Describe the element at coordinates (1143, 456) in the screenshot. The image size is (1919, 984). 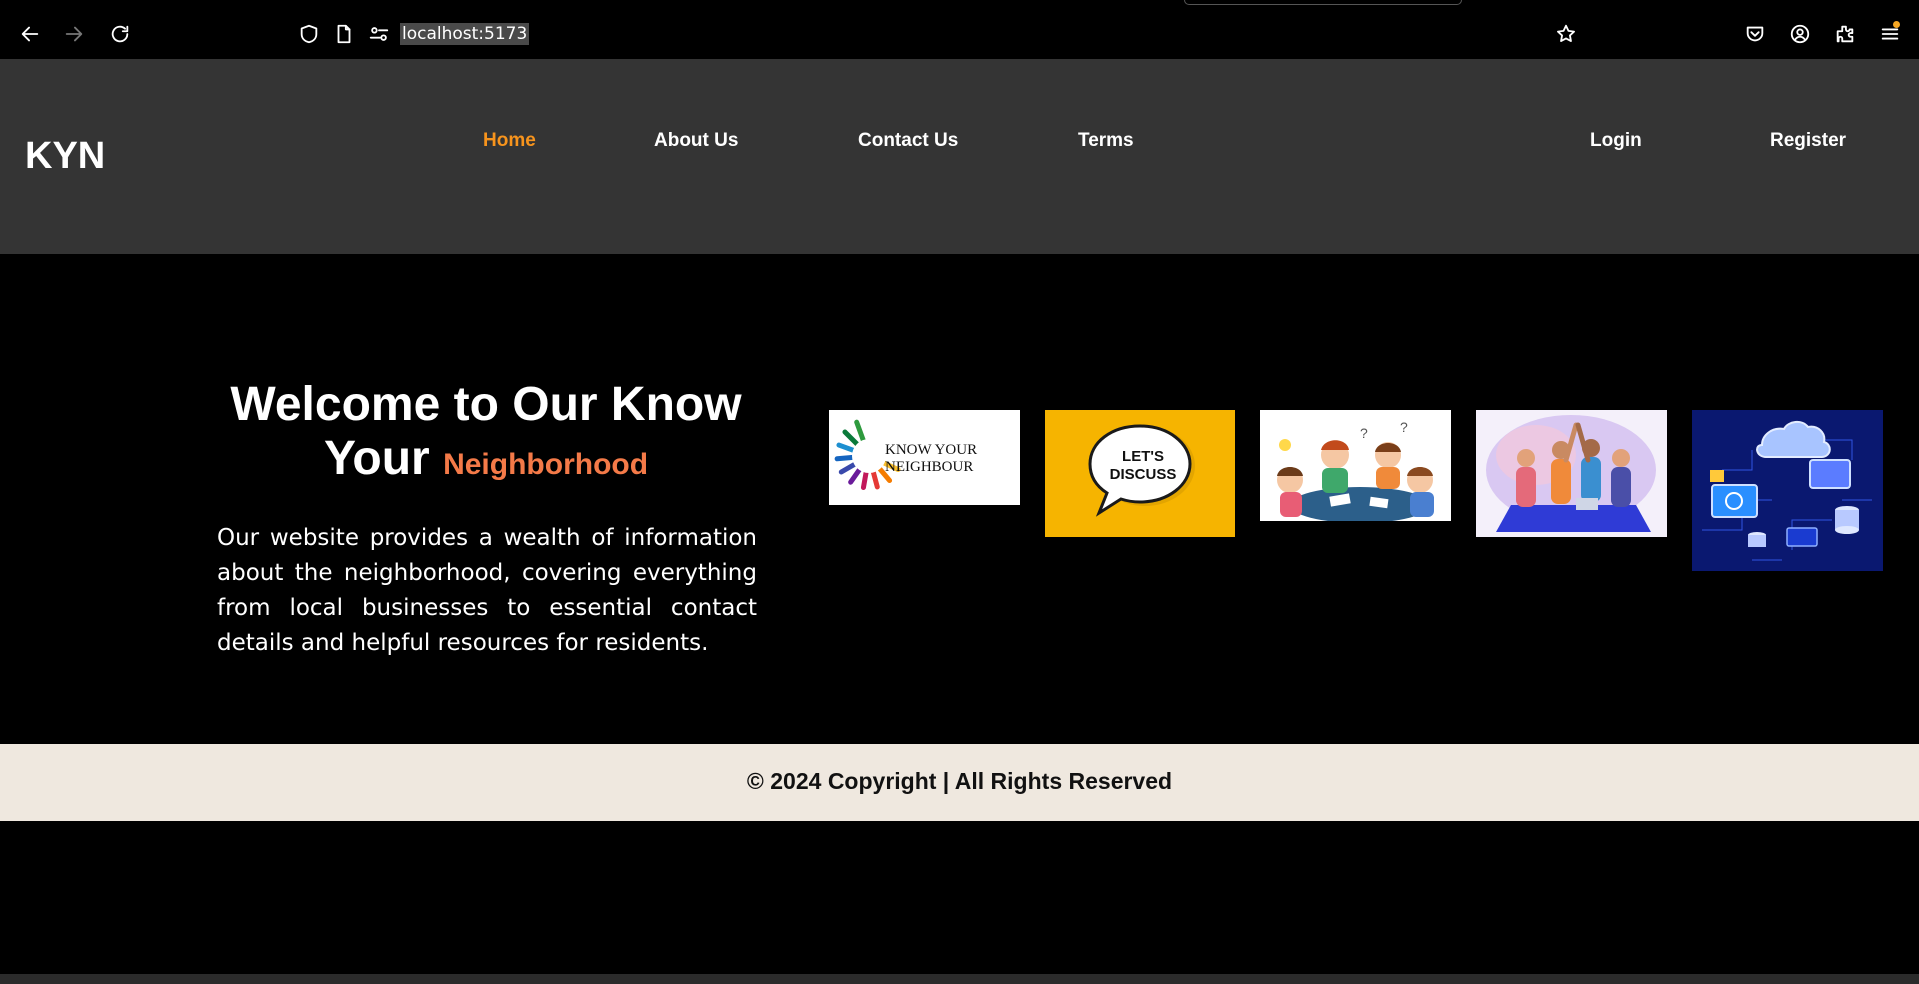
I see `lets-text: LET'S` at that location.